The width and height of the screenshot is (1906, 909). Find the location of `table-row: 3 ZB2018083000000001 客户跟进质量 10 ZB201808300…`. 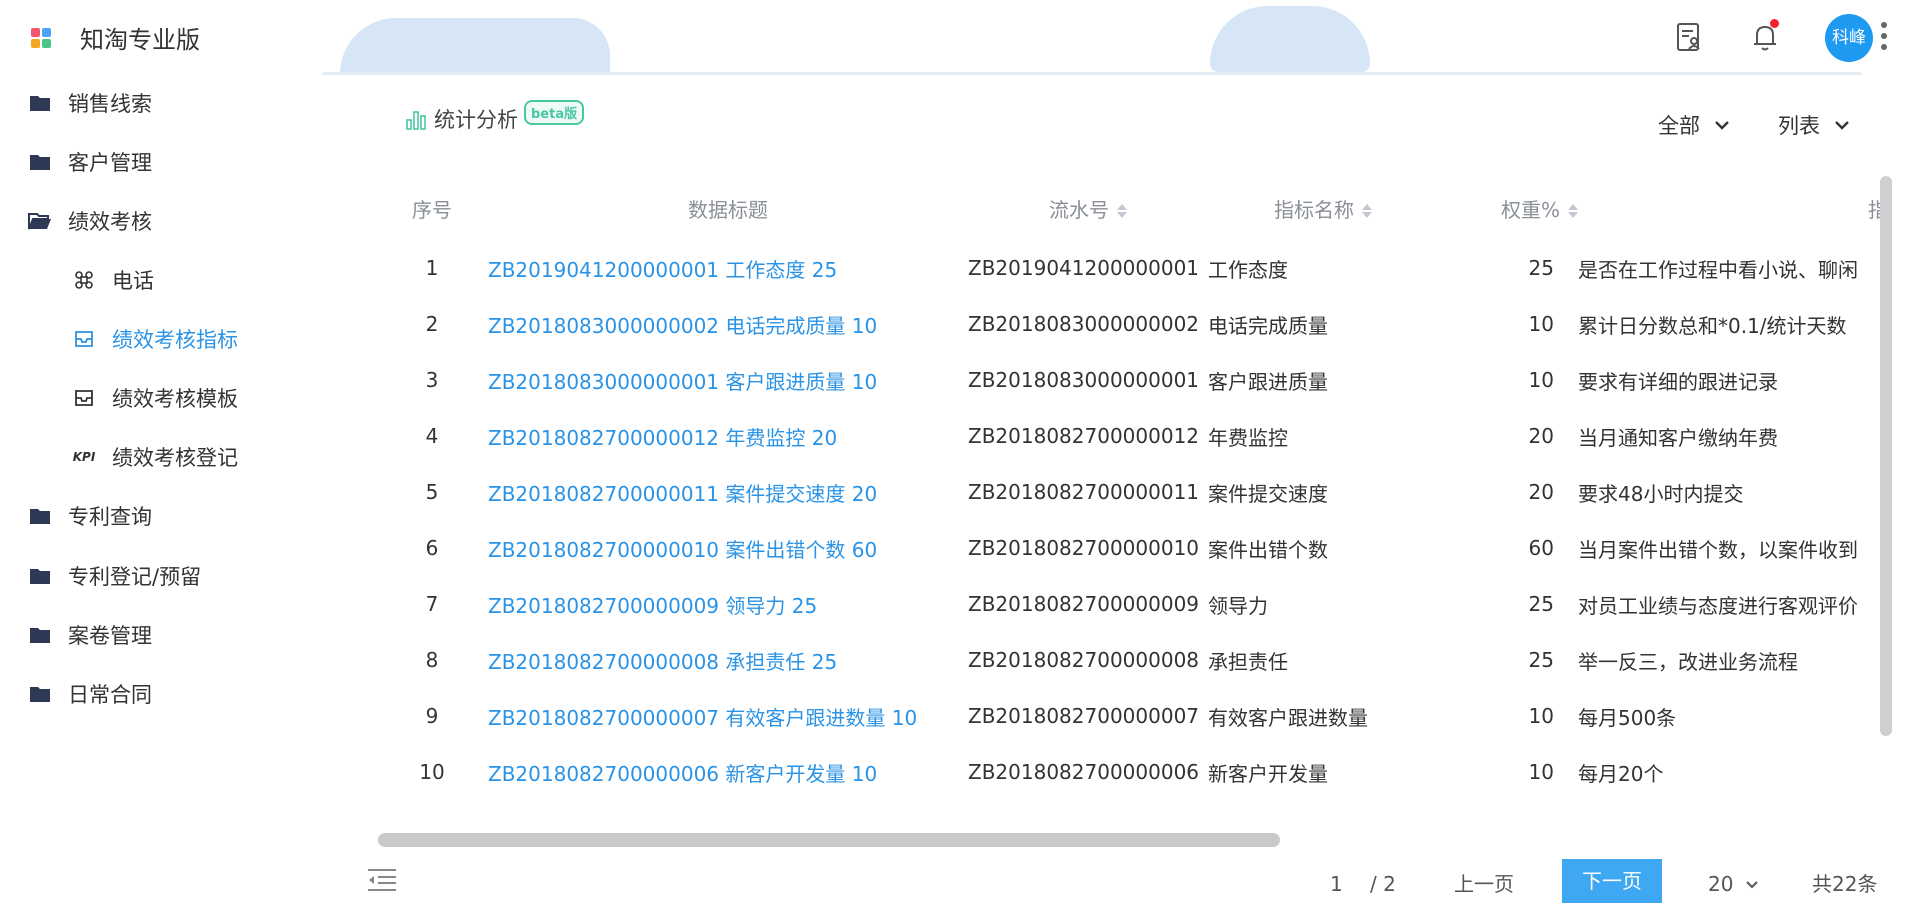

table-row: 3 ZB2018083000000001 客户跟进质量 10 ZB201808300… is located at coordinates (1133, 380).